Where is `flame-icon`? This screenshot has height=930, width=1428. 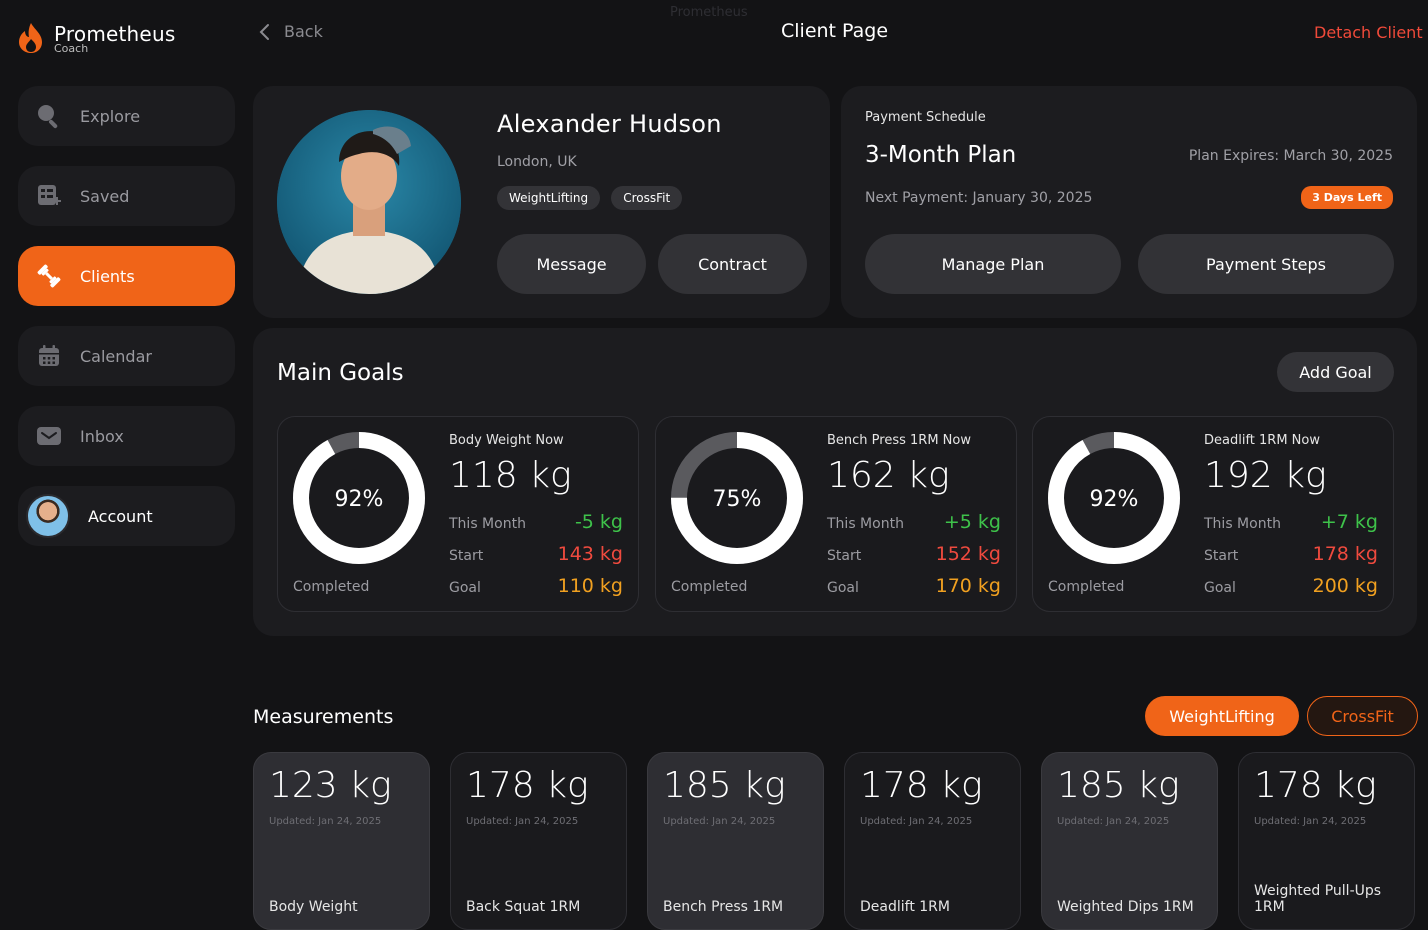 flame-icon is located at coordinates (30, 38).